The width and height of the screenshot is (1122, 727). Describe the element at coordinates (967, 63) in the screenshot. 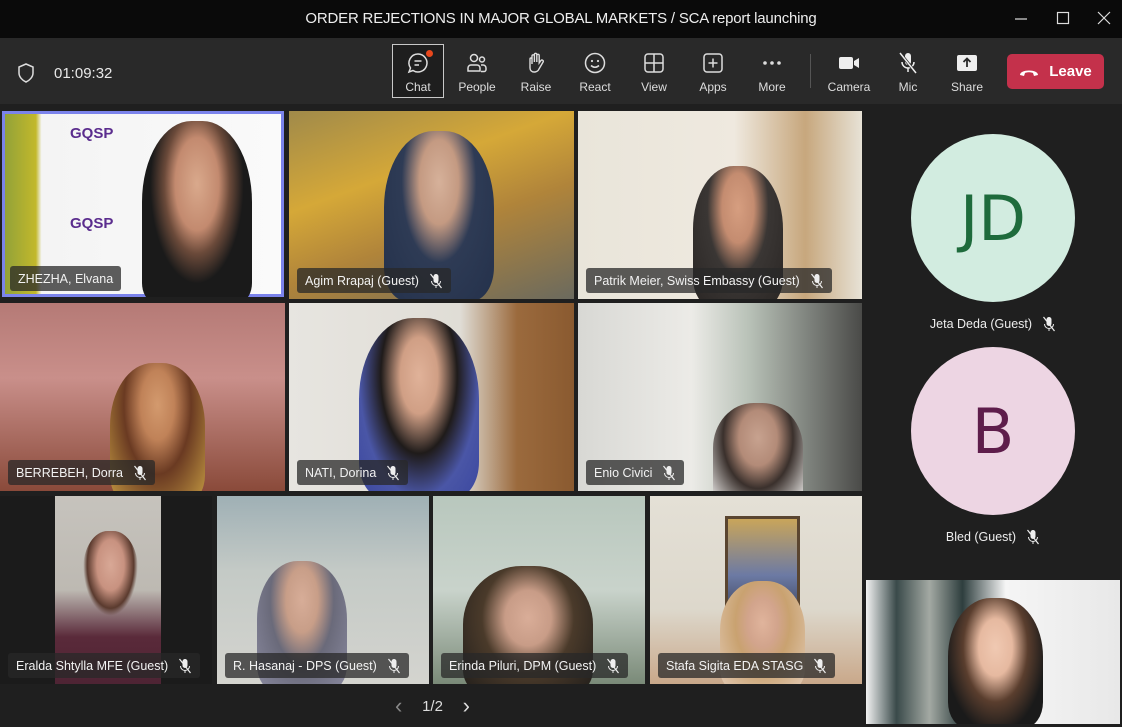

I see `share-icon` at that location.